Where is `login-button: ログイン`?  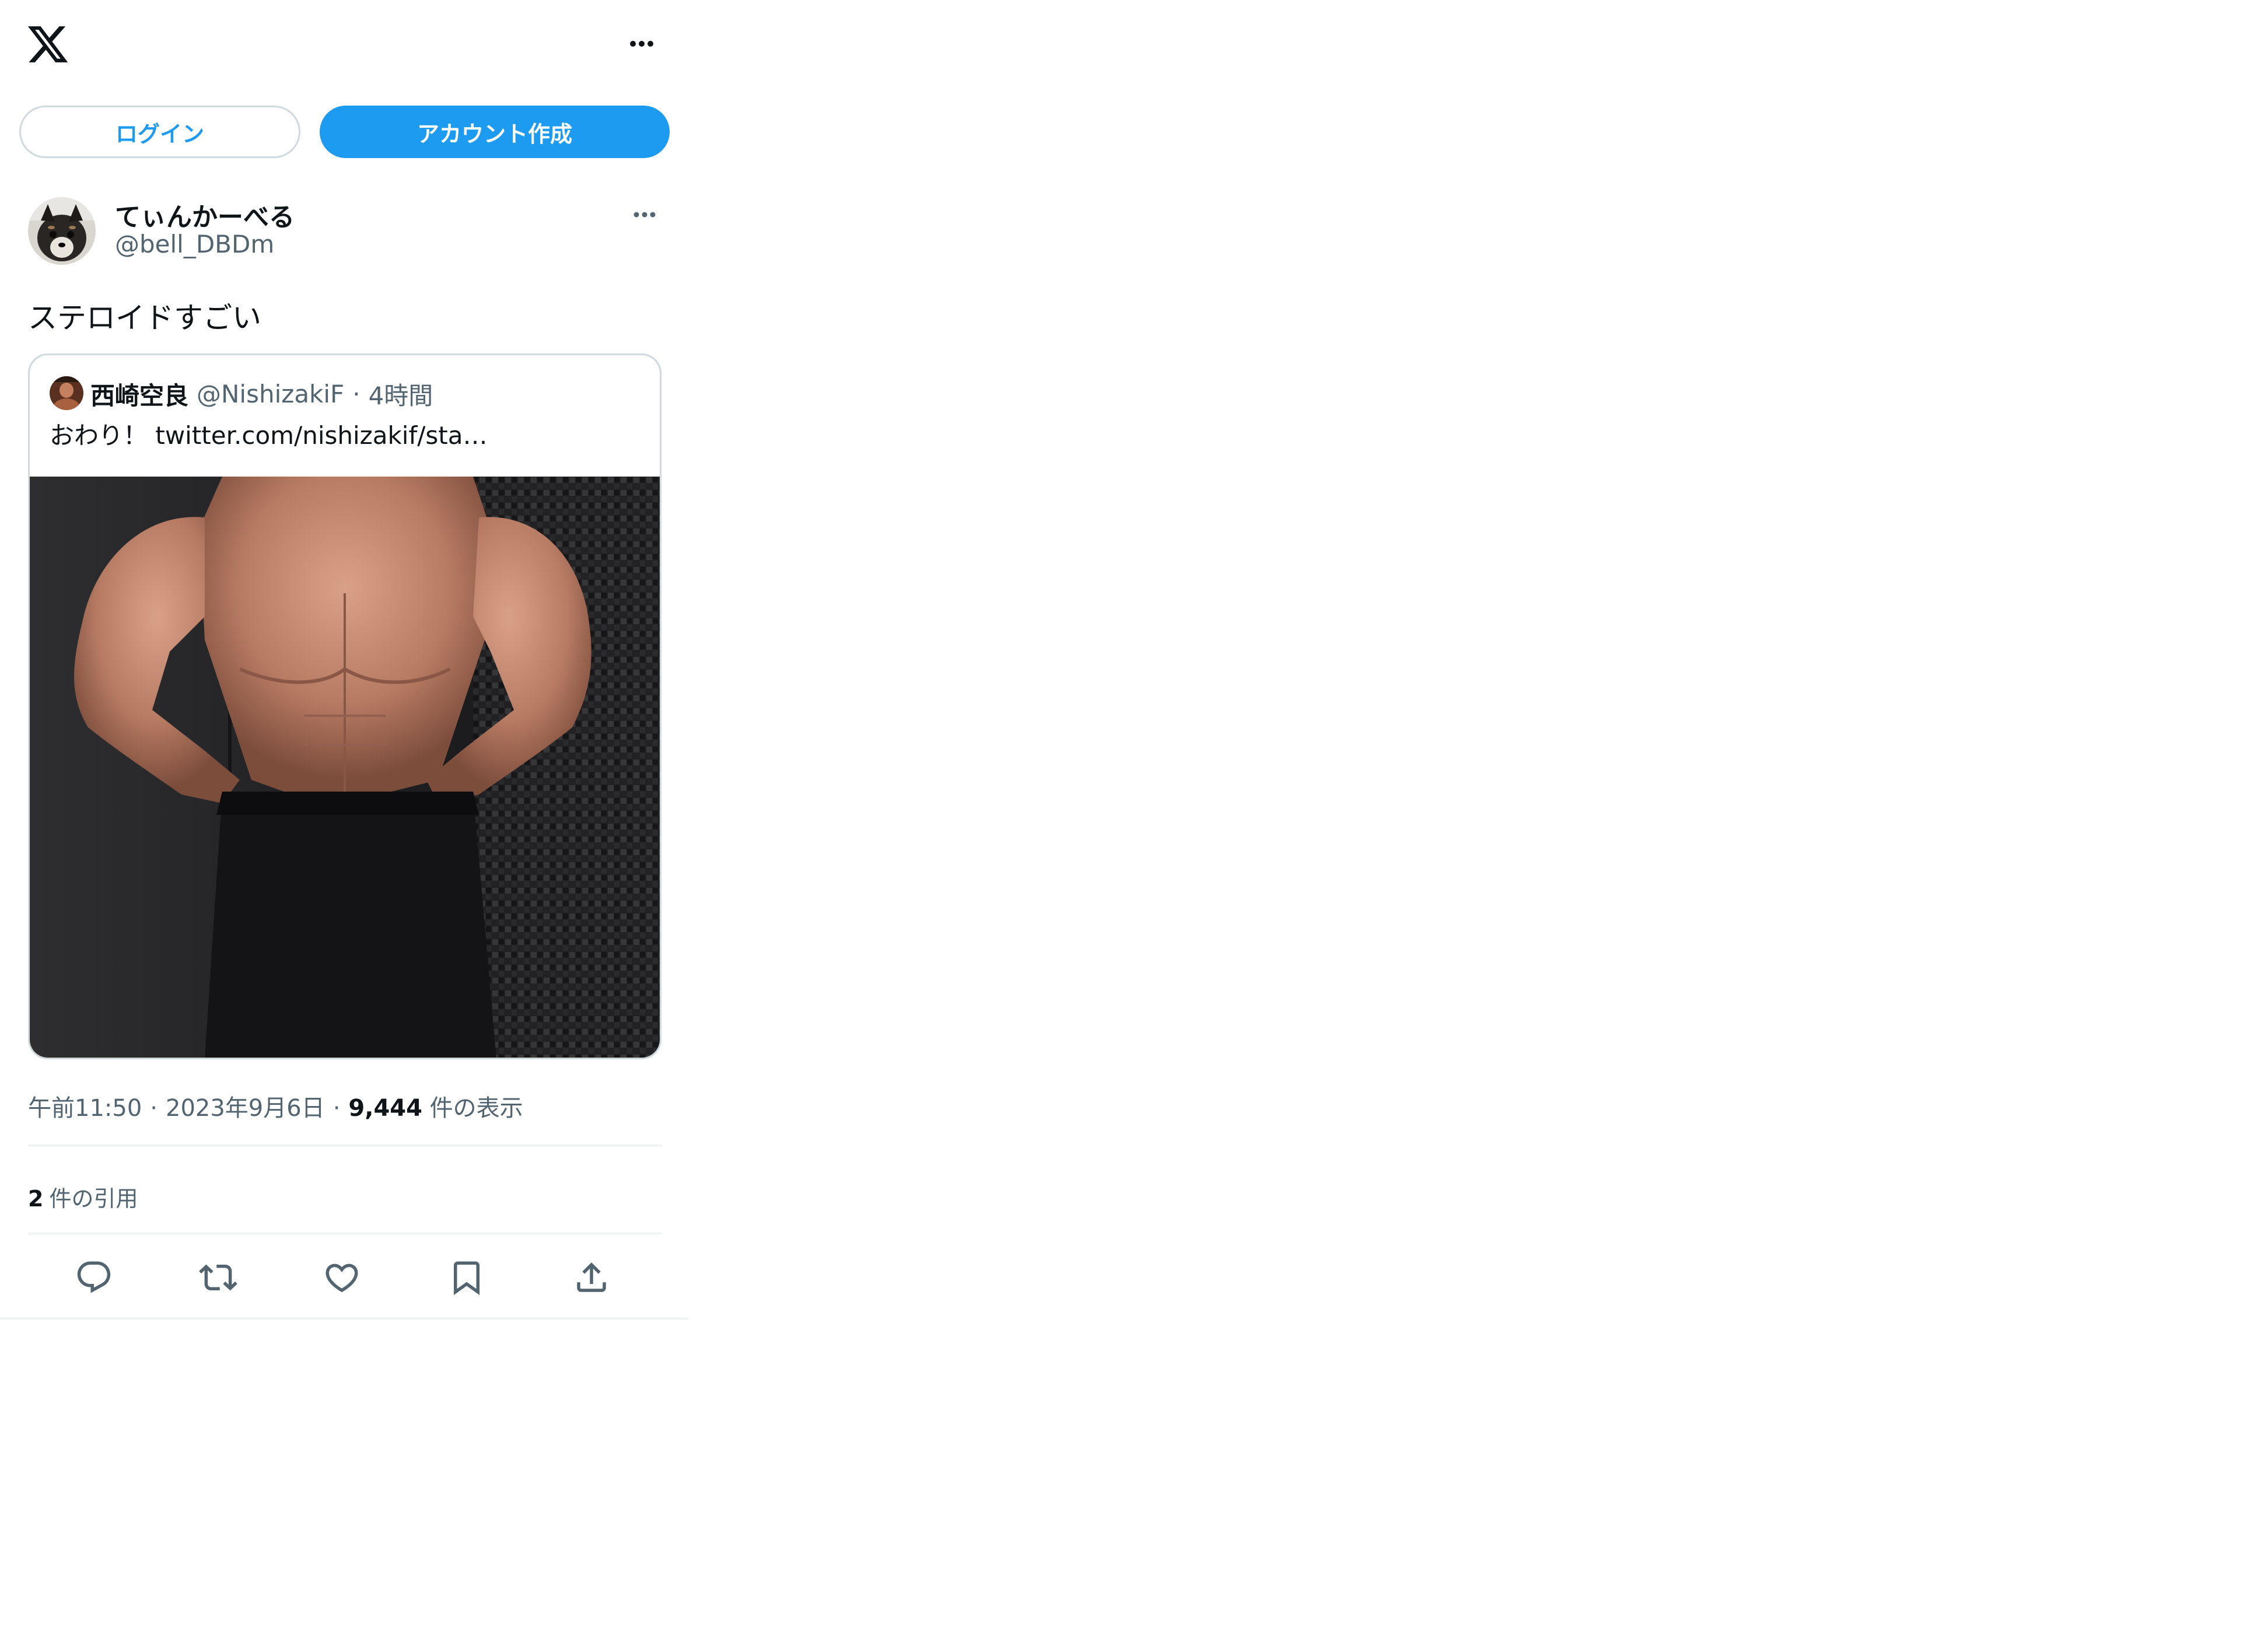 login-button: ログイン is located at coordinates (159, 132).